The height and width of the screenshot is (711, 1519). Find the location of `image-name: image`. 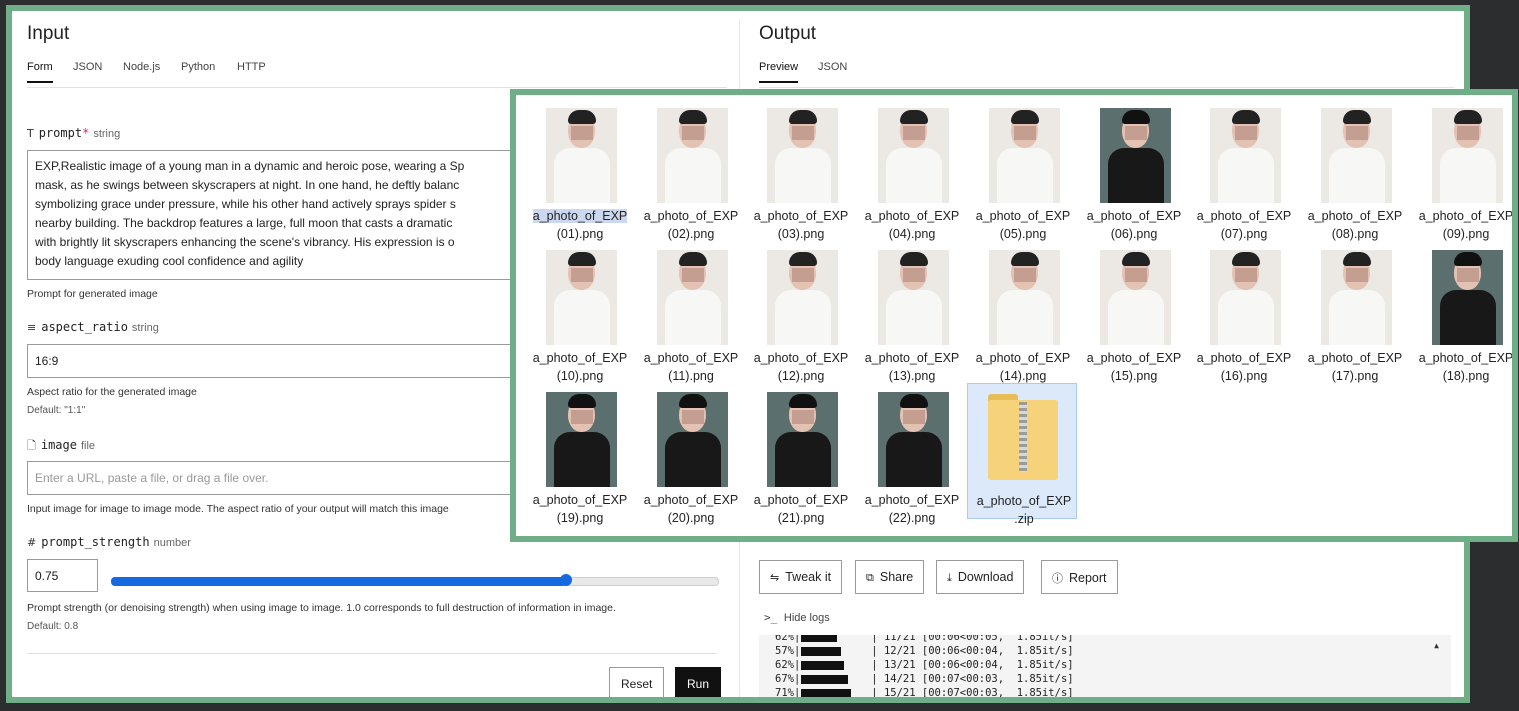

image-name: image is located at coordinates (58, 445).